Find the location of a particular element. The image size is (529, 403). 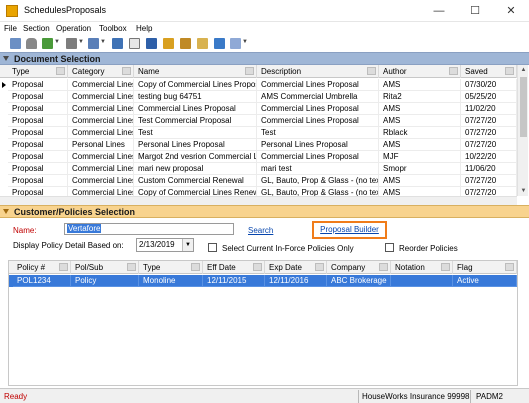

menu-help: Help is located at coordinates (144, 28).